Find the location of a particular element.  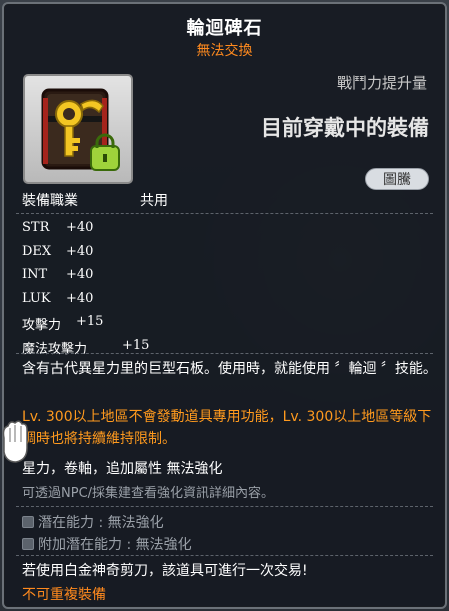

additional-potential-label: 附加潛在能力 : 無法強化 is located at coordinates (115, 545).